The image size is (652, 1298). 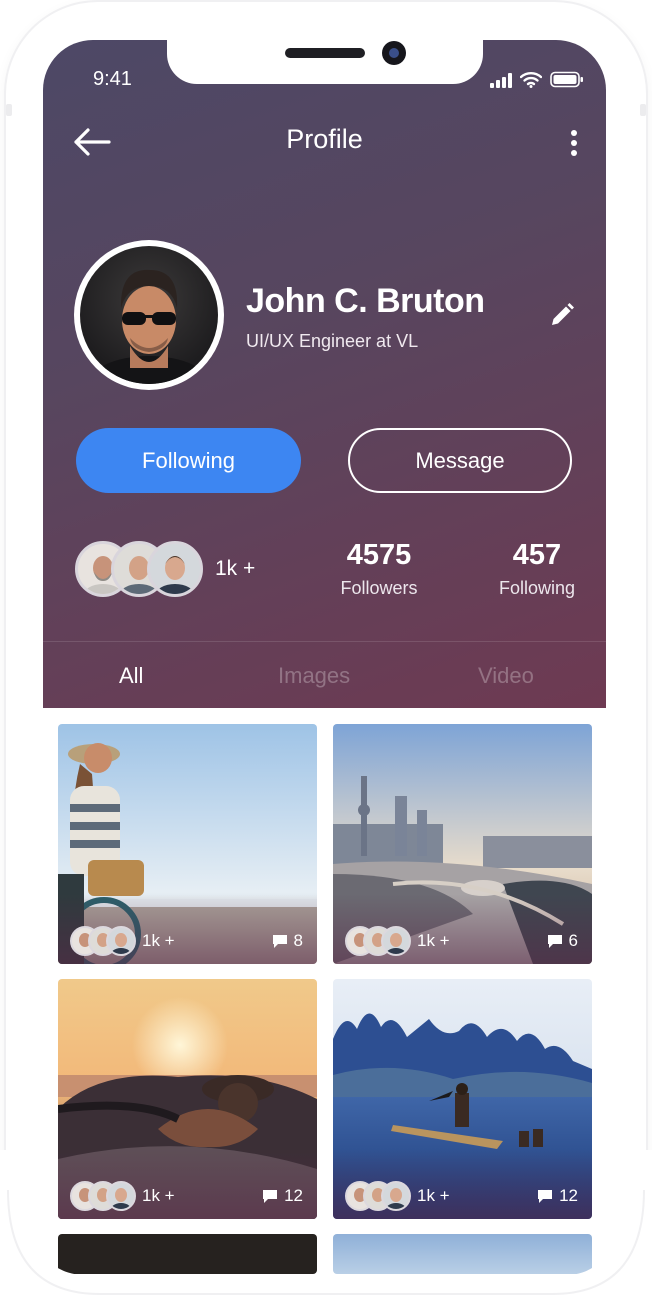 What do you see at coordinates (574, 143) in the screenshot?
I see `more-vertical-icon` at bounding box center [574, 143].